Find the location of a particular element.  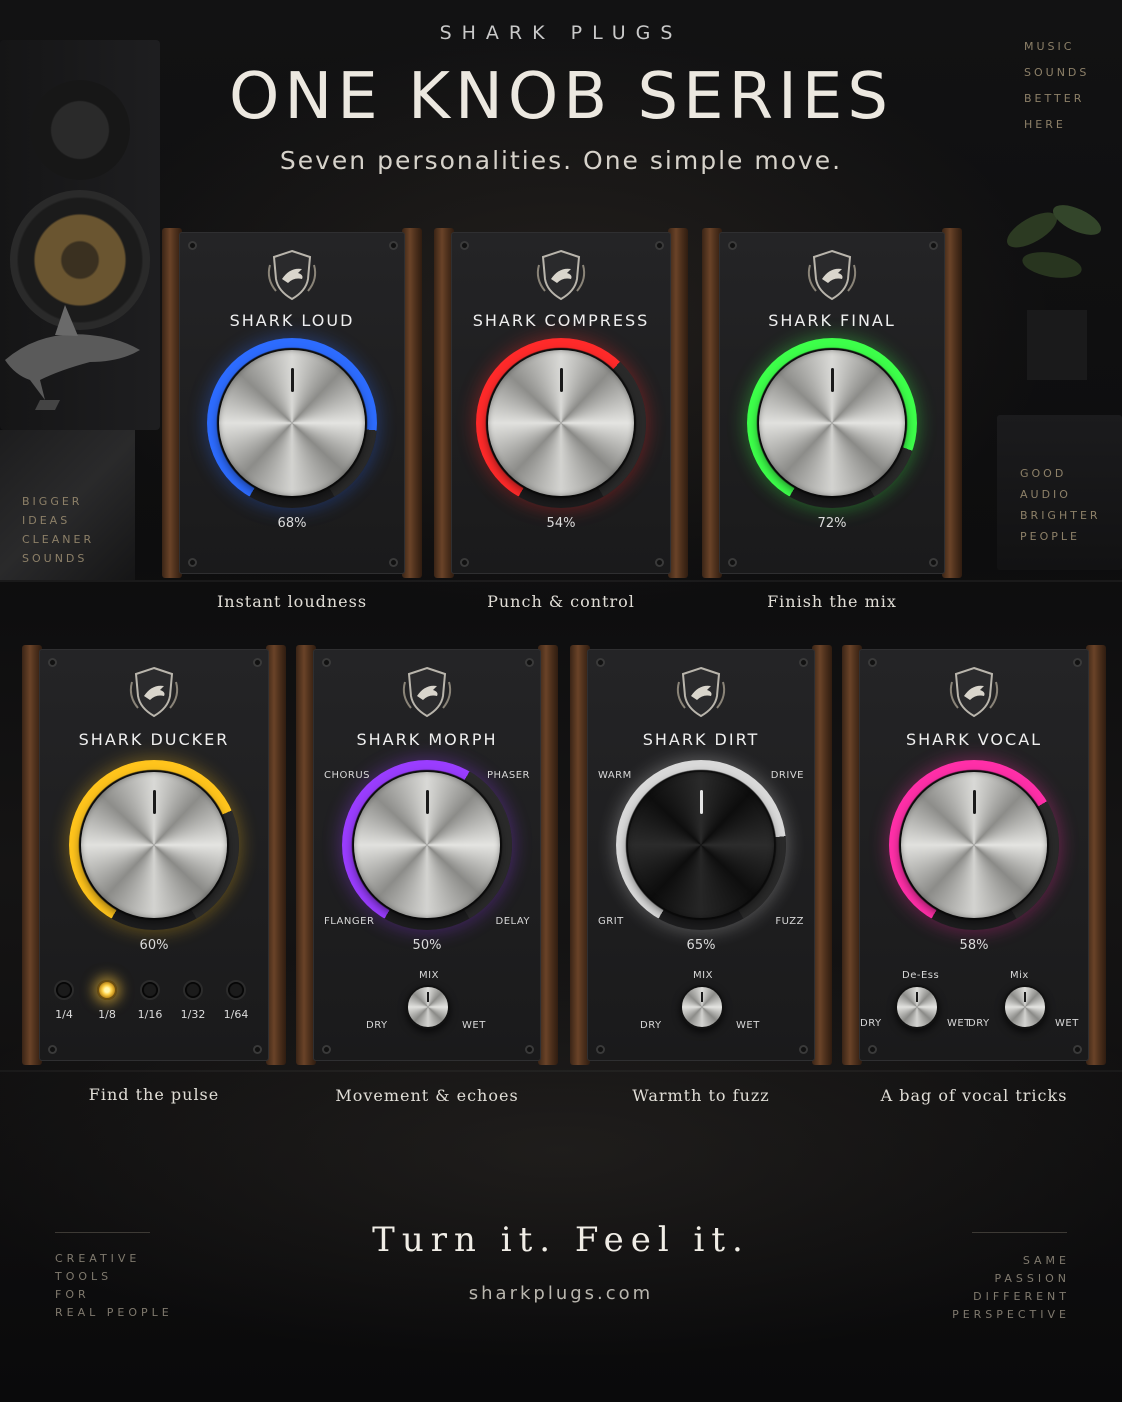

website-link: sharkplugs.com is located at coordinates (561, 1293).